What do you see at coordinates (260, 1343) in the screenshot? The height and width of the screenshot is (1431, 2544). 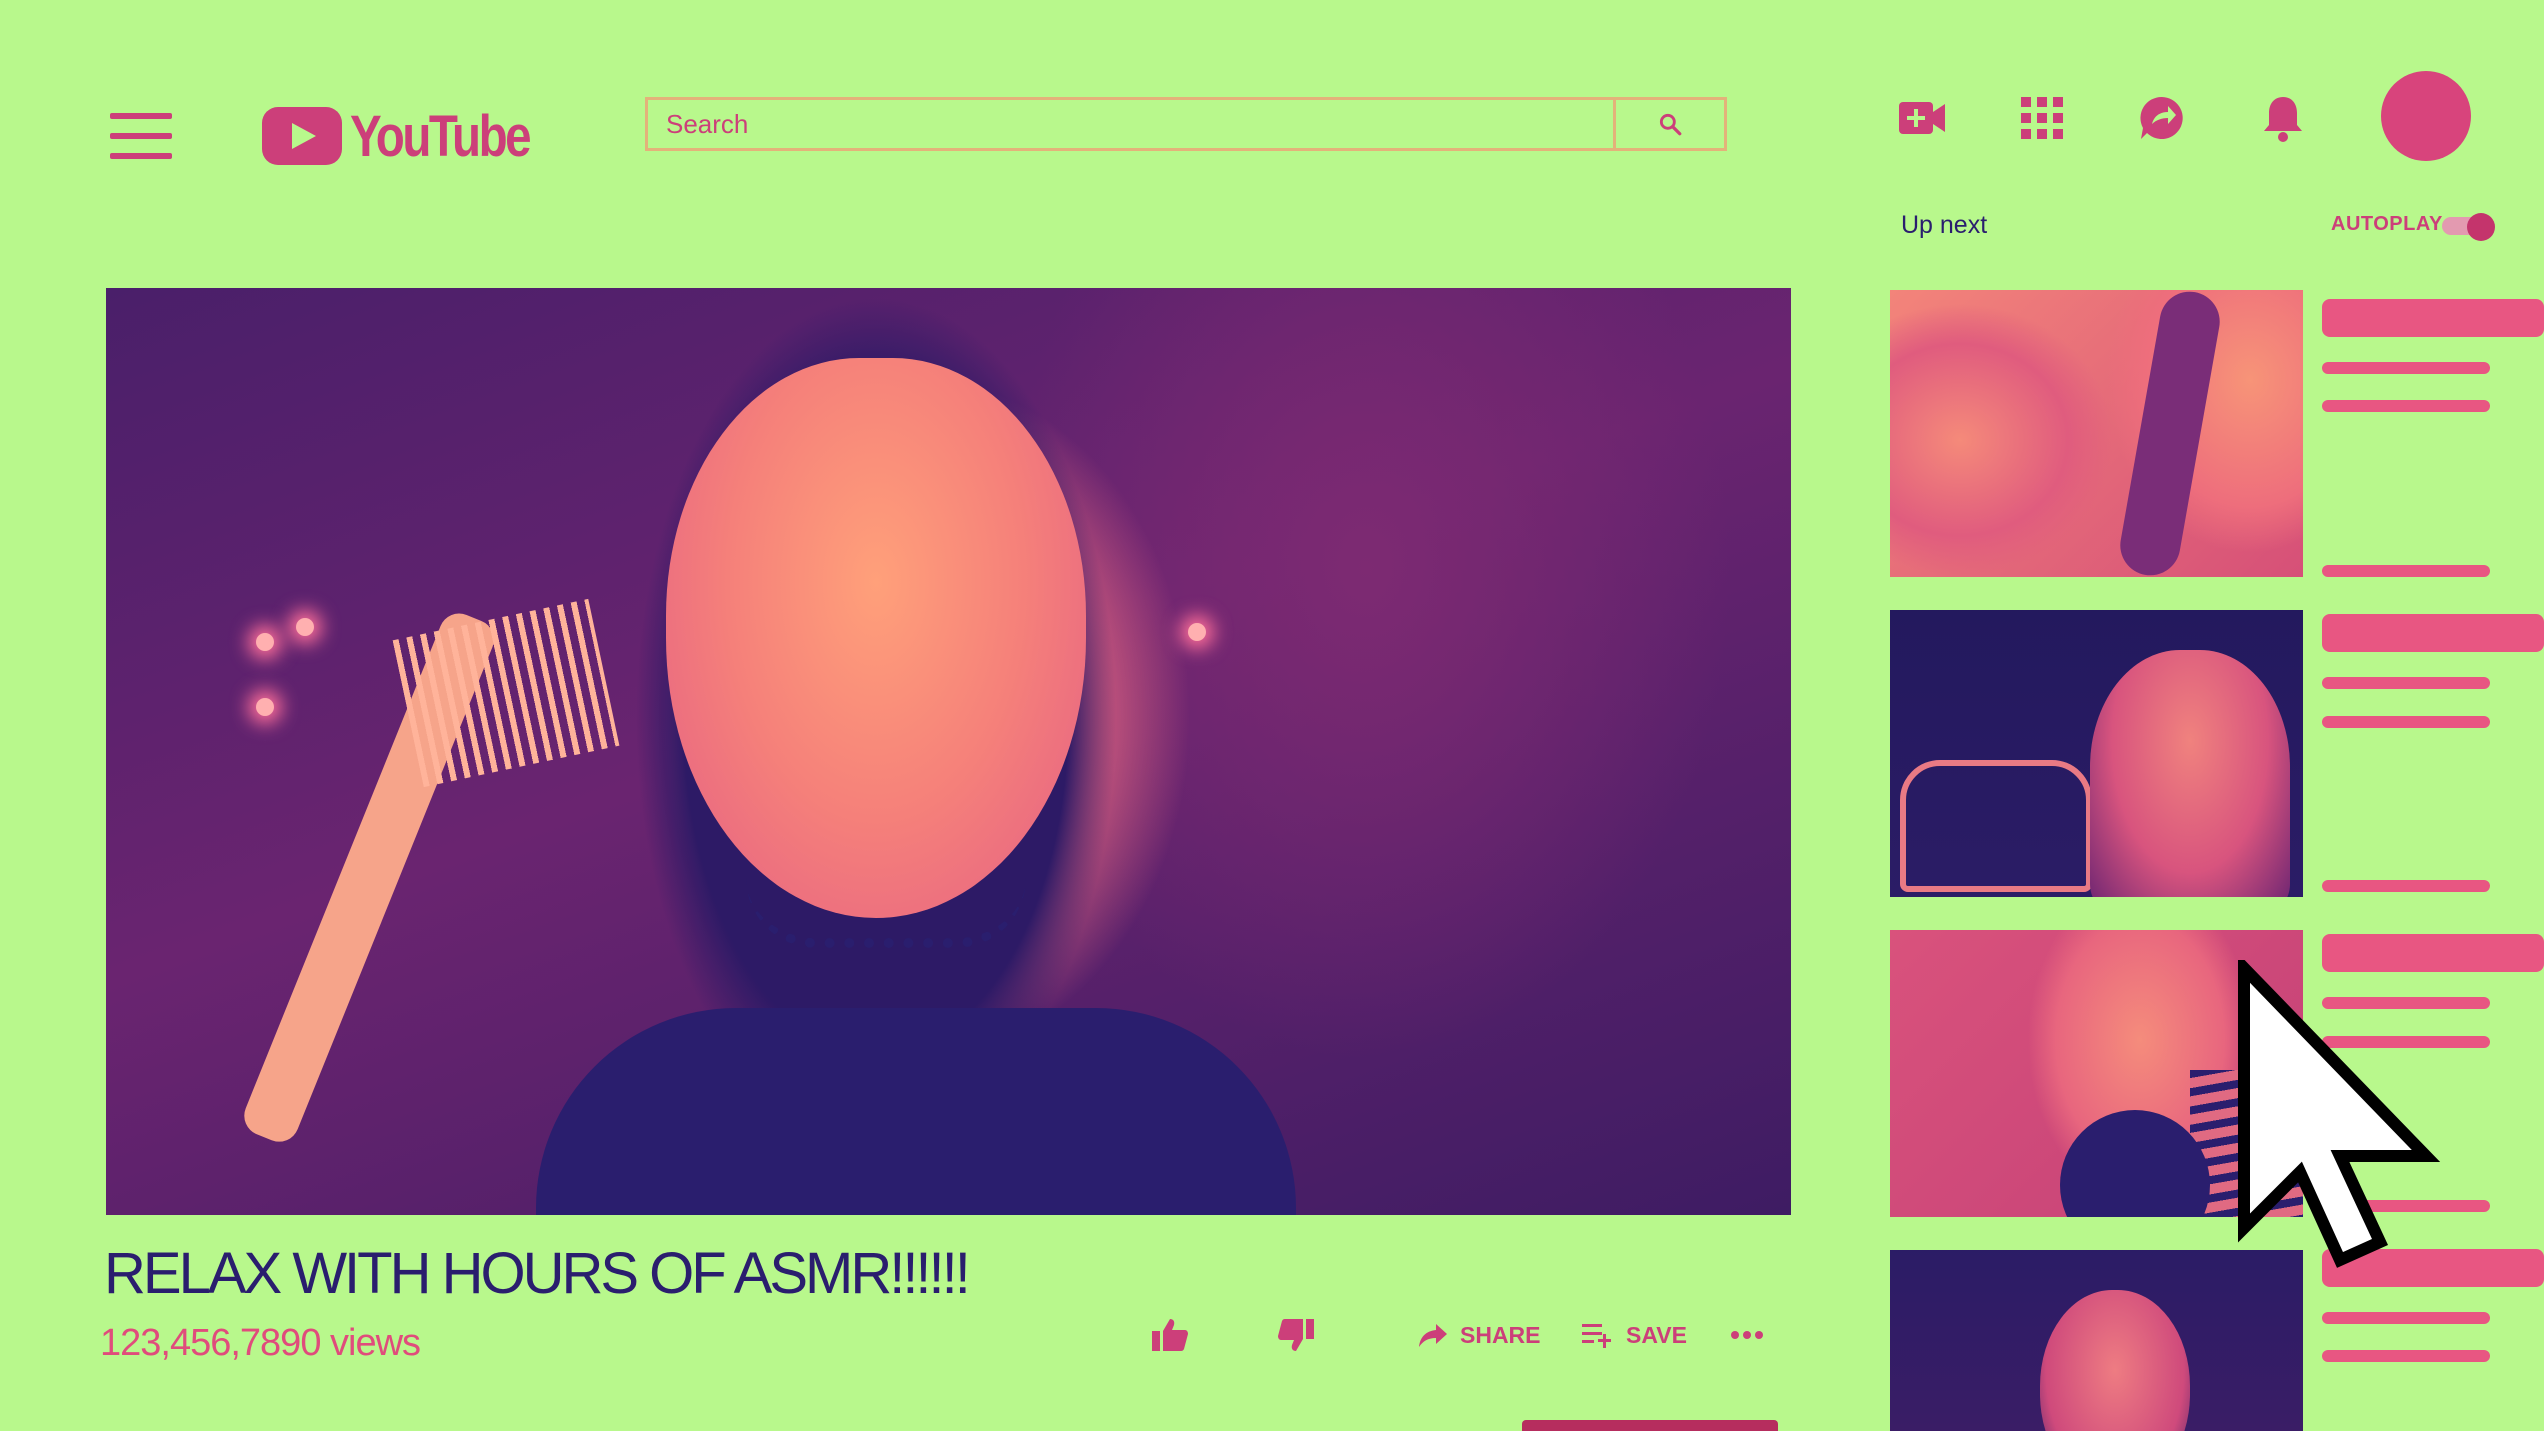 I see `view-count: 123,456,7890 views` at bounding box center [260, 1343].